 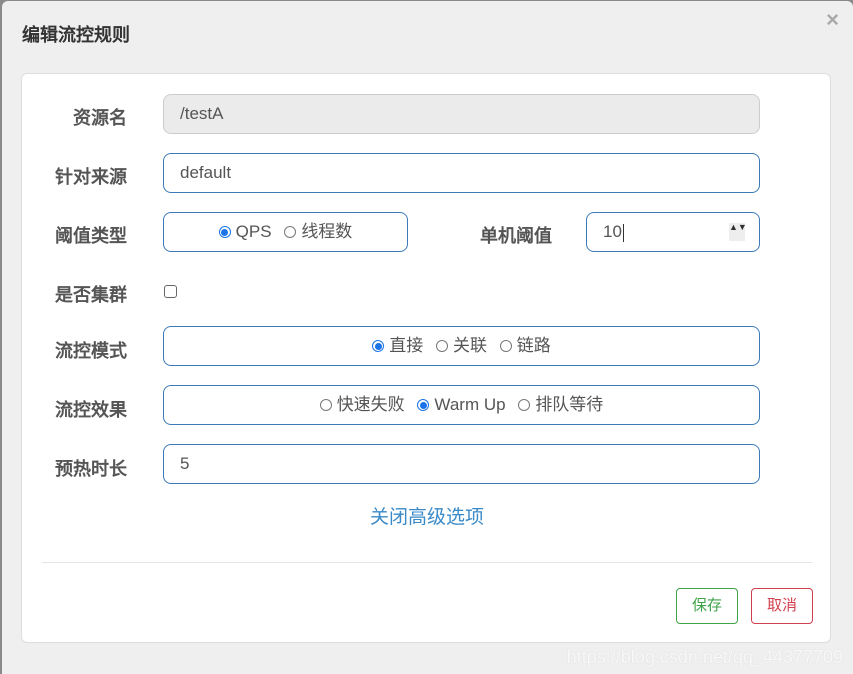 I want to click on strategy-label: 流控模式, so click(x=91, y=351).